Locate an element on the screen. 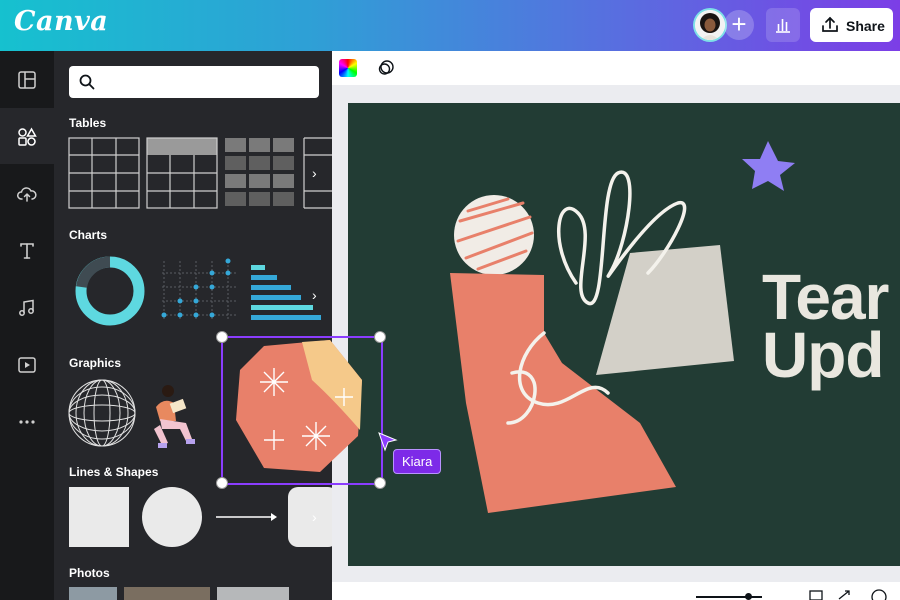 This screenshot has width=900, height=600. canva-logo: Canva is located at coordinates (61, 21).